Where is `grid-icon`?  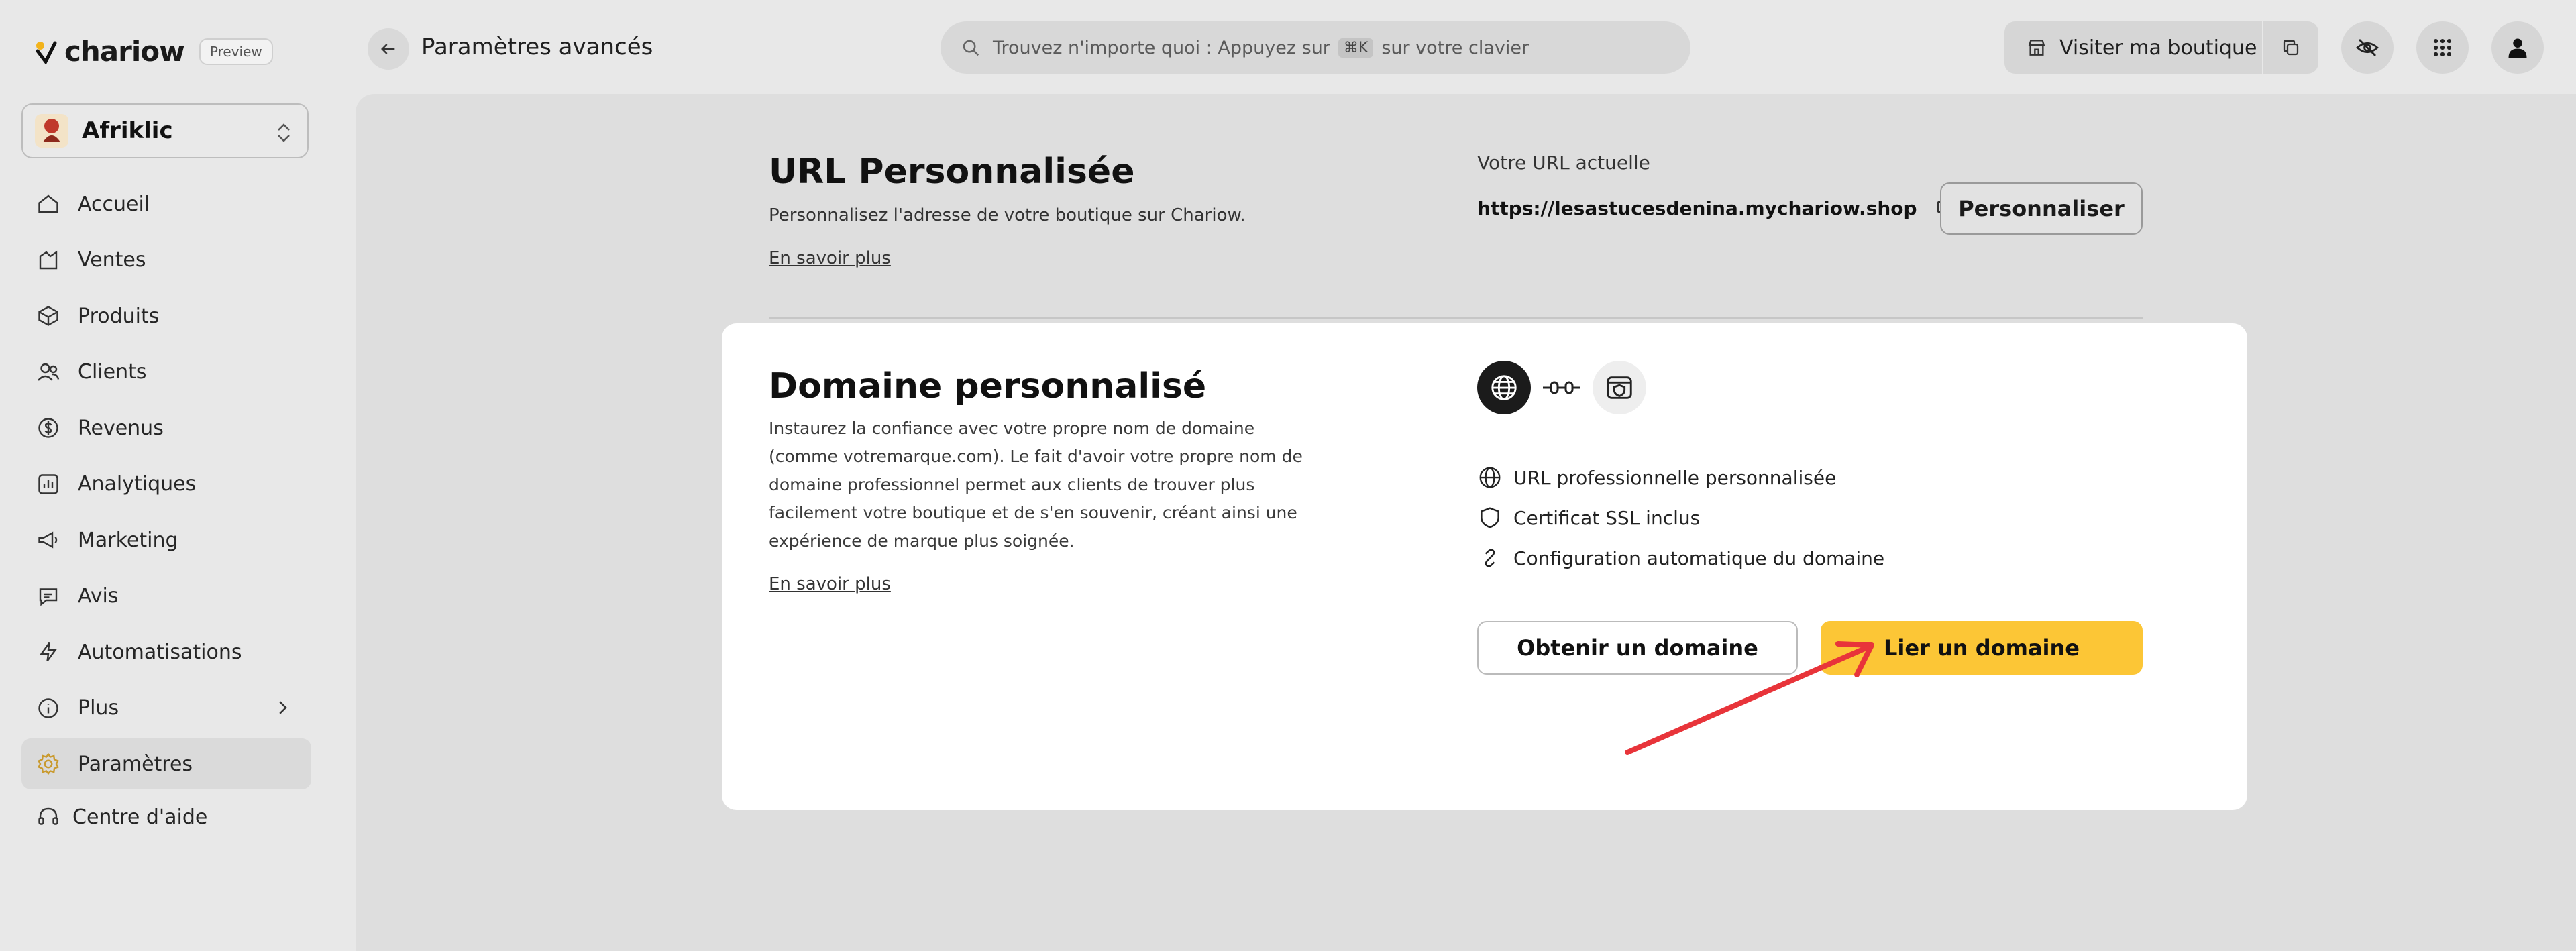
grid-icon is located at coordinates (2442, 47).